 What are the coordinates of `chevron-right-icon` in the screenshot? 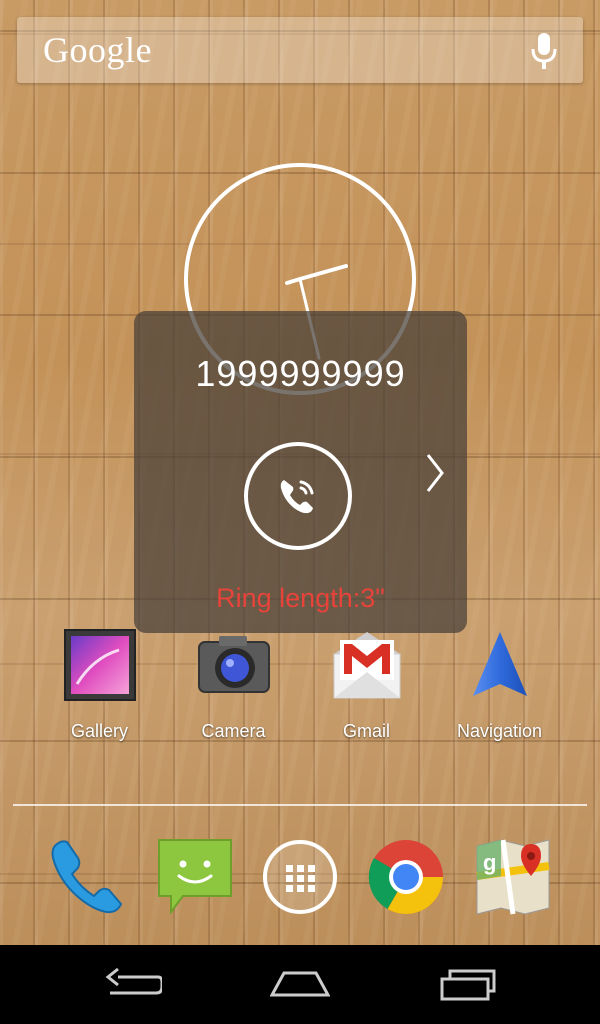 It's located at (435, 473).